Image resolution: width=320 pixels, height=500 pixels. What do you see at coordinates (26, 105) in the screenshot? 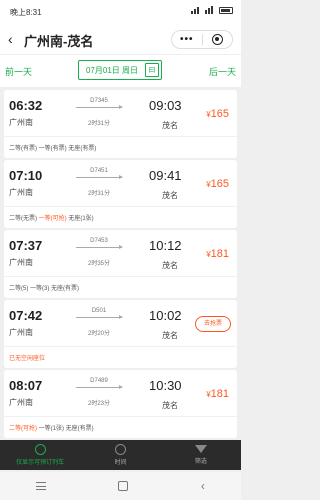
I see `departure-time: 06:32` at bounding box center [26, 105].